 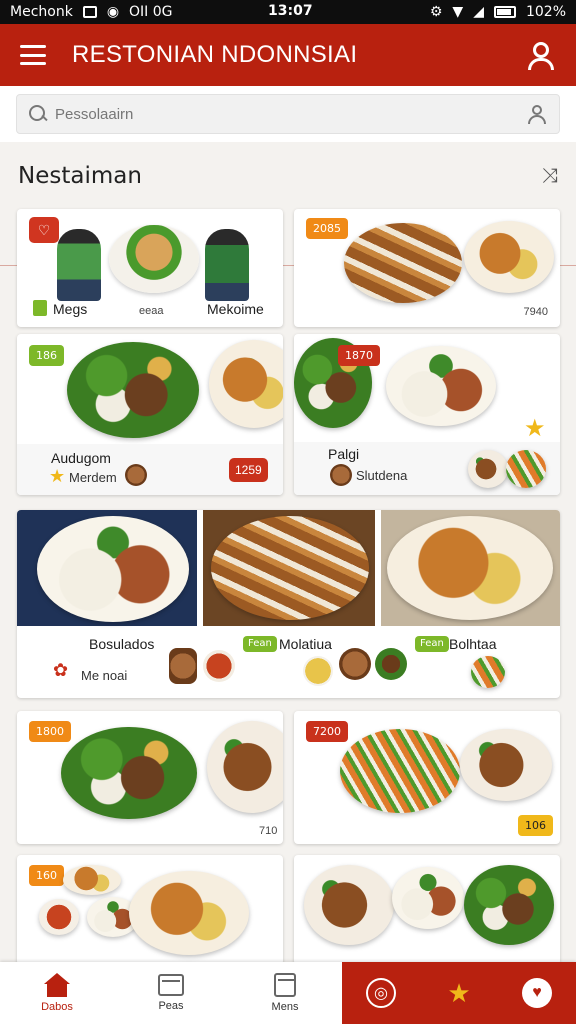 I want to click on menu-book-icon, so click(x=285, y=985).